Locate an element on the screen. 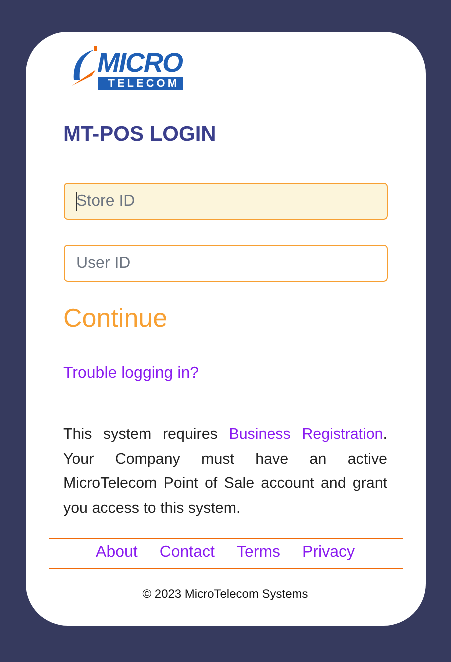  logo-subtitle: TELECOM is located at coordinates (140, 83).